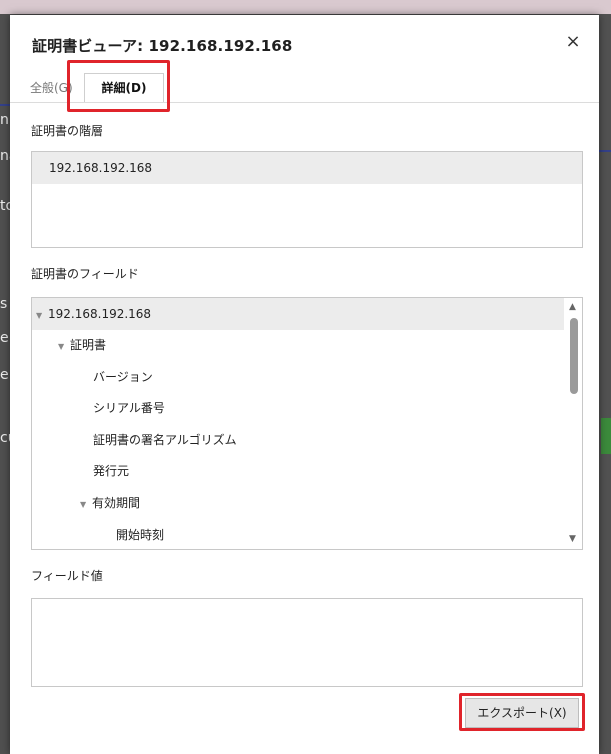  I want to click on tree-item-label: 発行元, so click(111, 471).